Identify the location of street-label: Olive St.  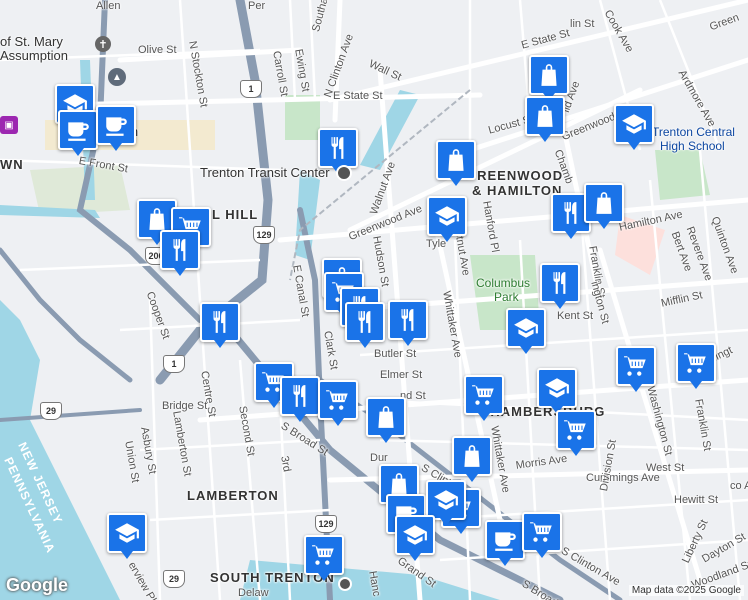
(157, 50).